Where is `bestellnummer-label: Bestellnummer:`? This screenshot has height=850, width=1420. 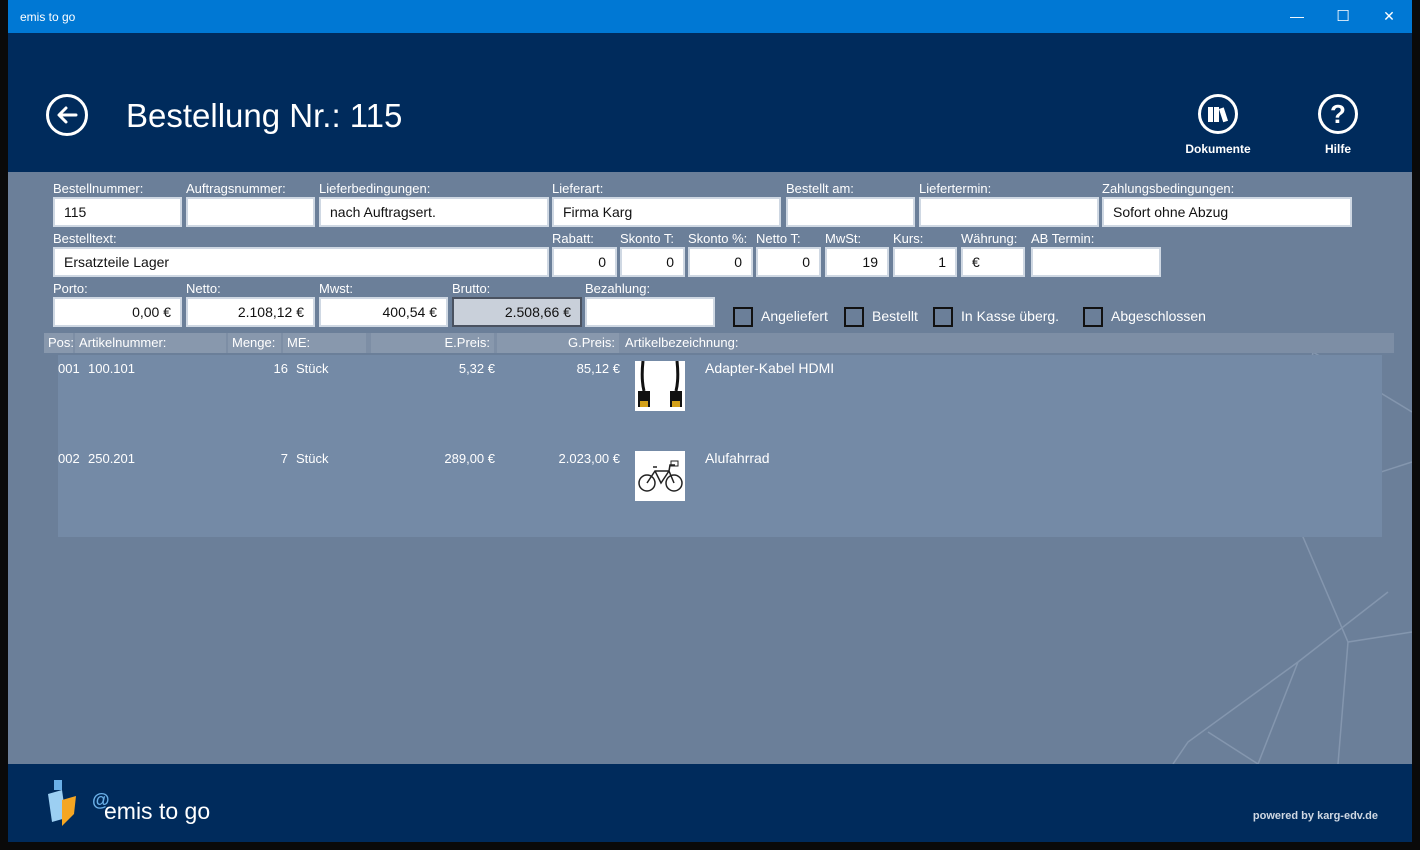
bestellnummer-label: Bestellnummer: is located at coordinates (98, 188).